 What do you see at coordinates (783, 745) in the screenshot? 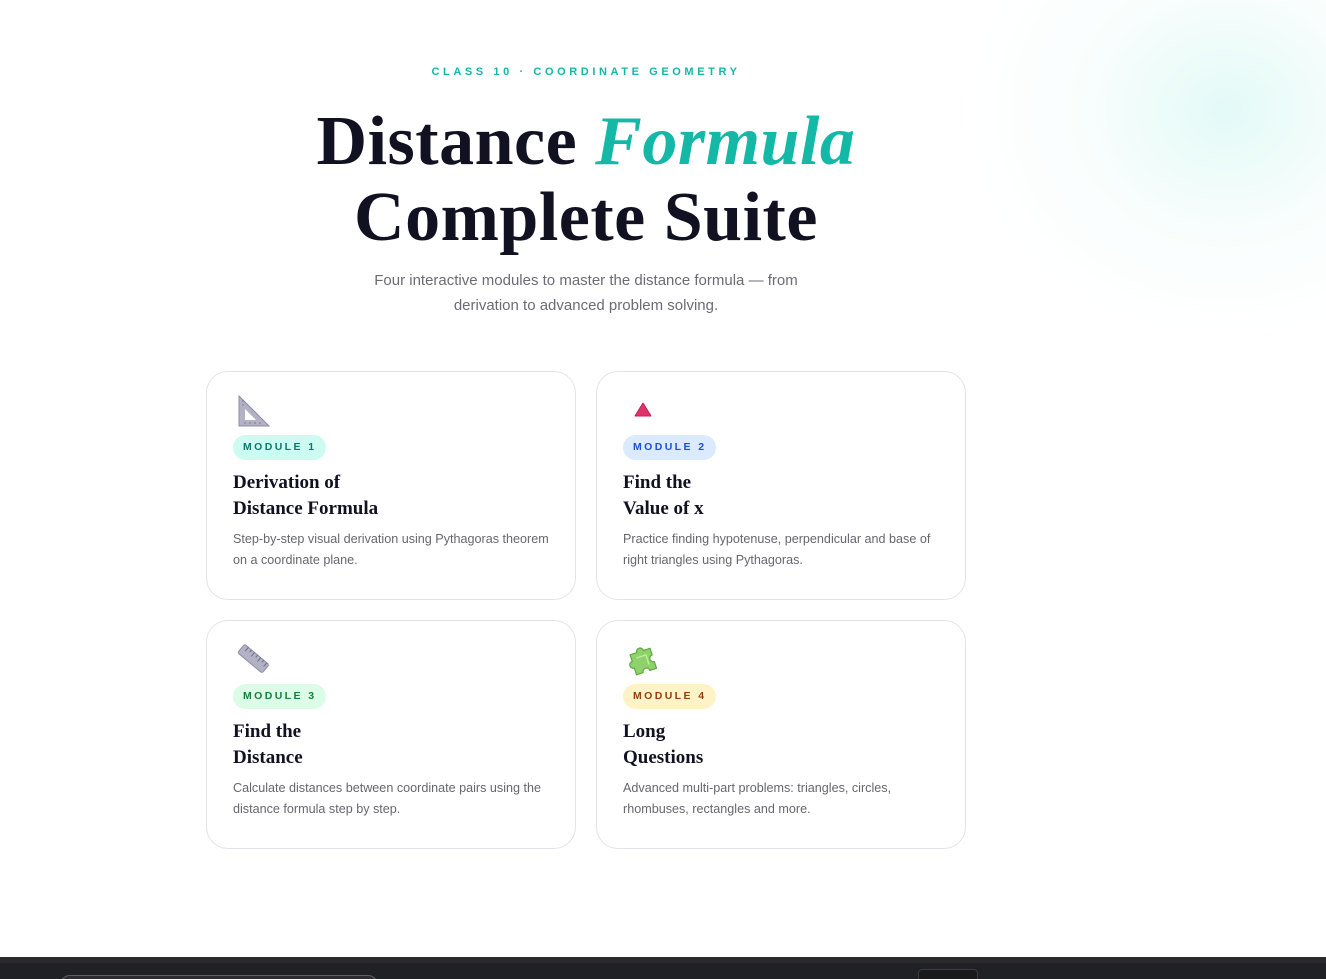
I see `module-title: Long Questions` at bounding box center [783, 745].